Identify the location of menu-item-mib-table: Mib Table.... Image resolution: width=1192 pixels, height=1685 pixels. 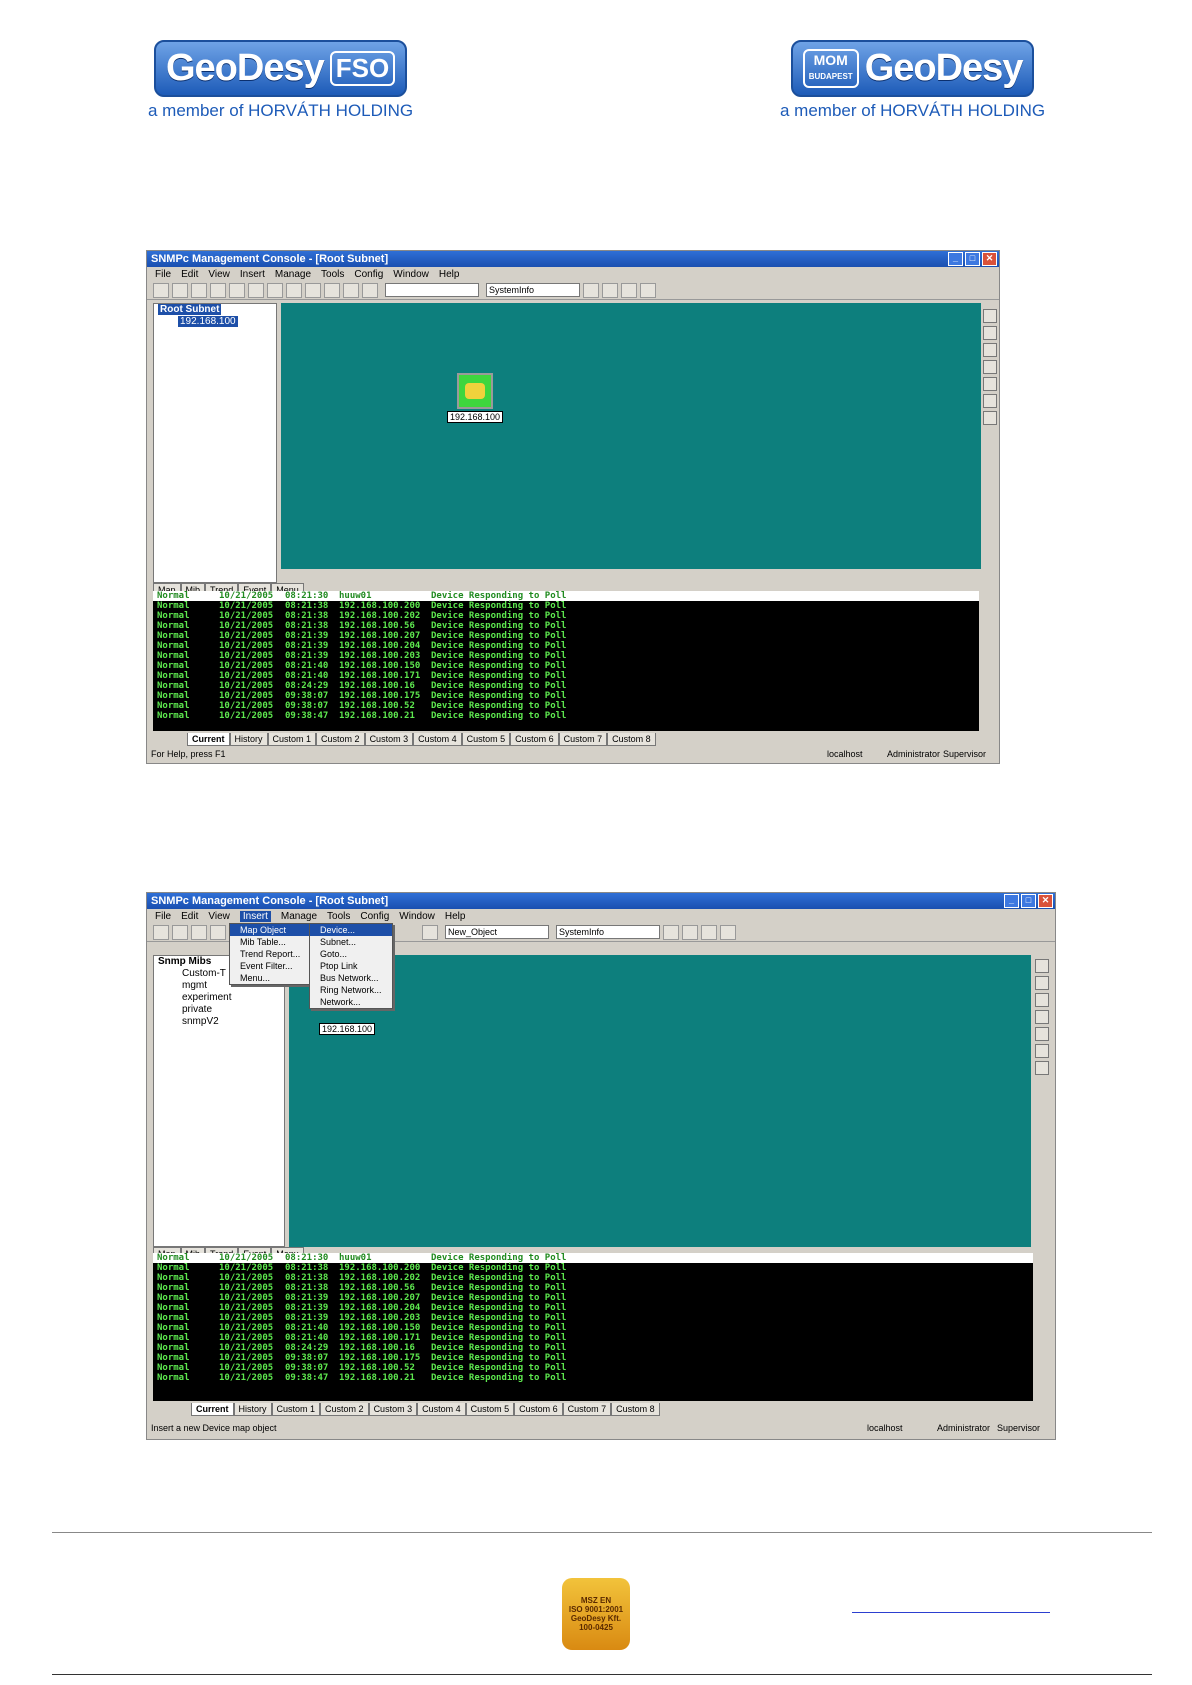
(270, 942).